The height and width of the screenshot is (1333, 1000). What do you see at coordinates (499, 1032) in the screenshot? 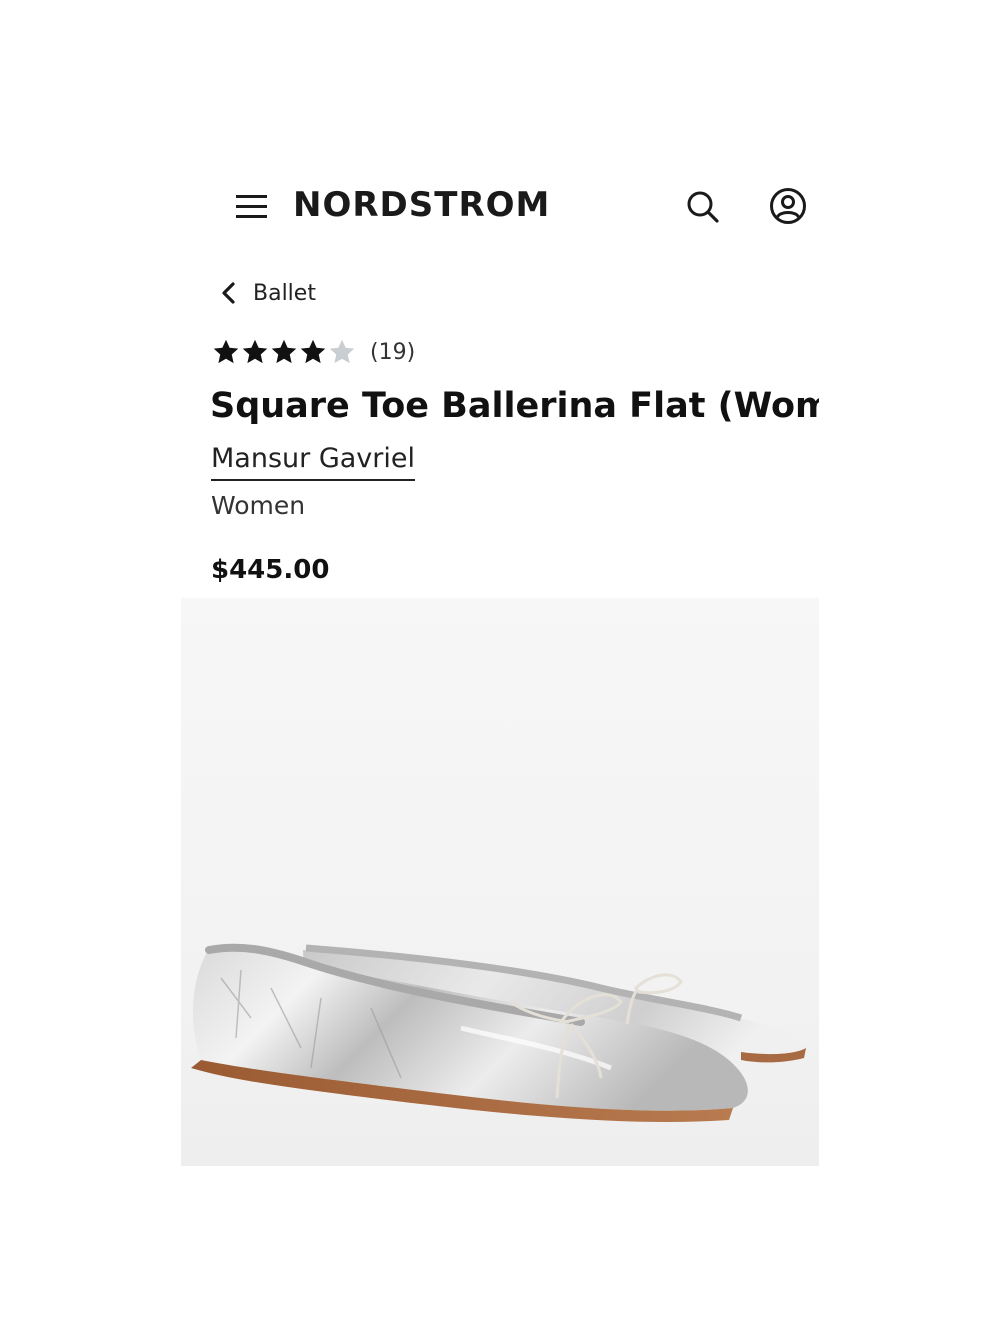
I see `silver-ballet-flats-image` at bounding box center [499, 1032].